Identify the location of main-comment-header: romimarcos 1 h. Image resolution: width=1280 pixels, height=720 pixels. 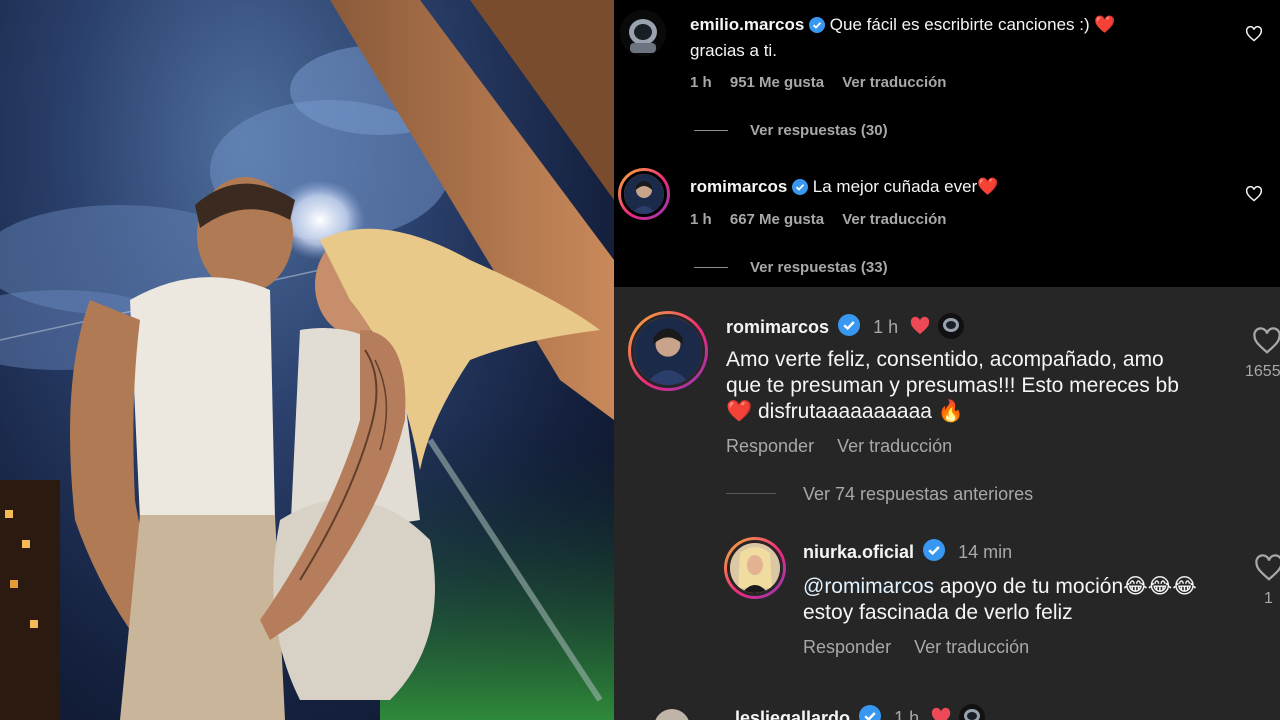
(845, 326).